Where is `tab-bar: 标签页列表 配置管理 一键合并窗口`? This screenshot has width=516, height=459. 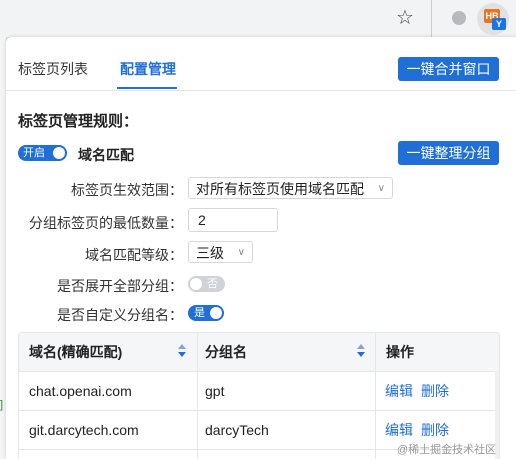 tab-bar: 标签页列表 配置管理 一键合并窗口 is located at coordinates (261, 64).